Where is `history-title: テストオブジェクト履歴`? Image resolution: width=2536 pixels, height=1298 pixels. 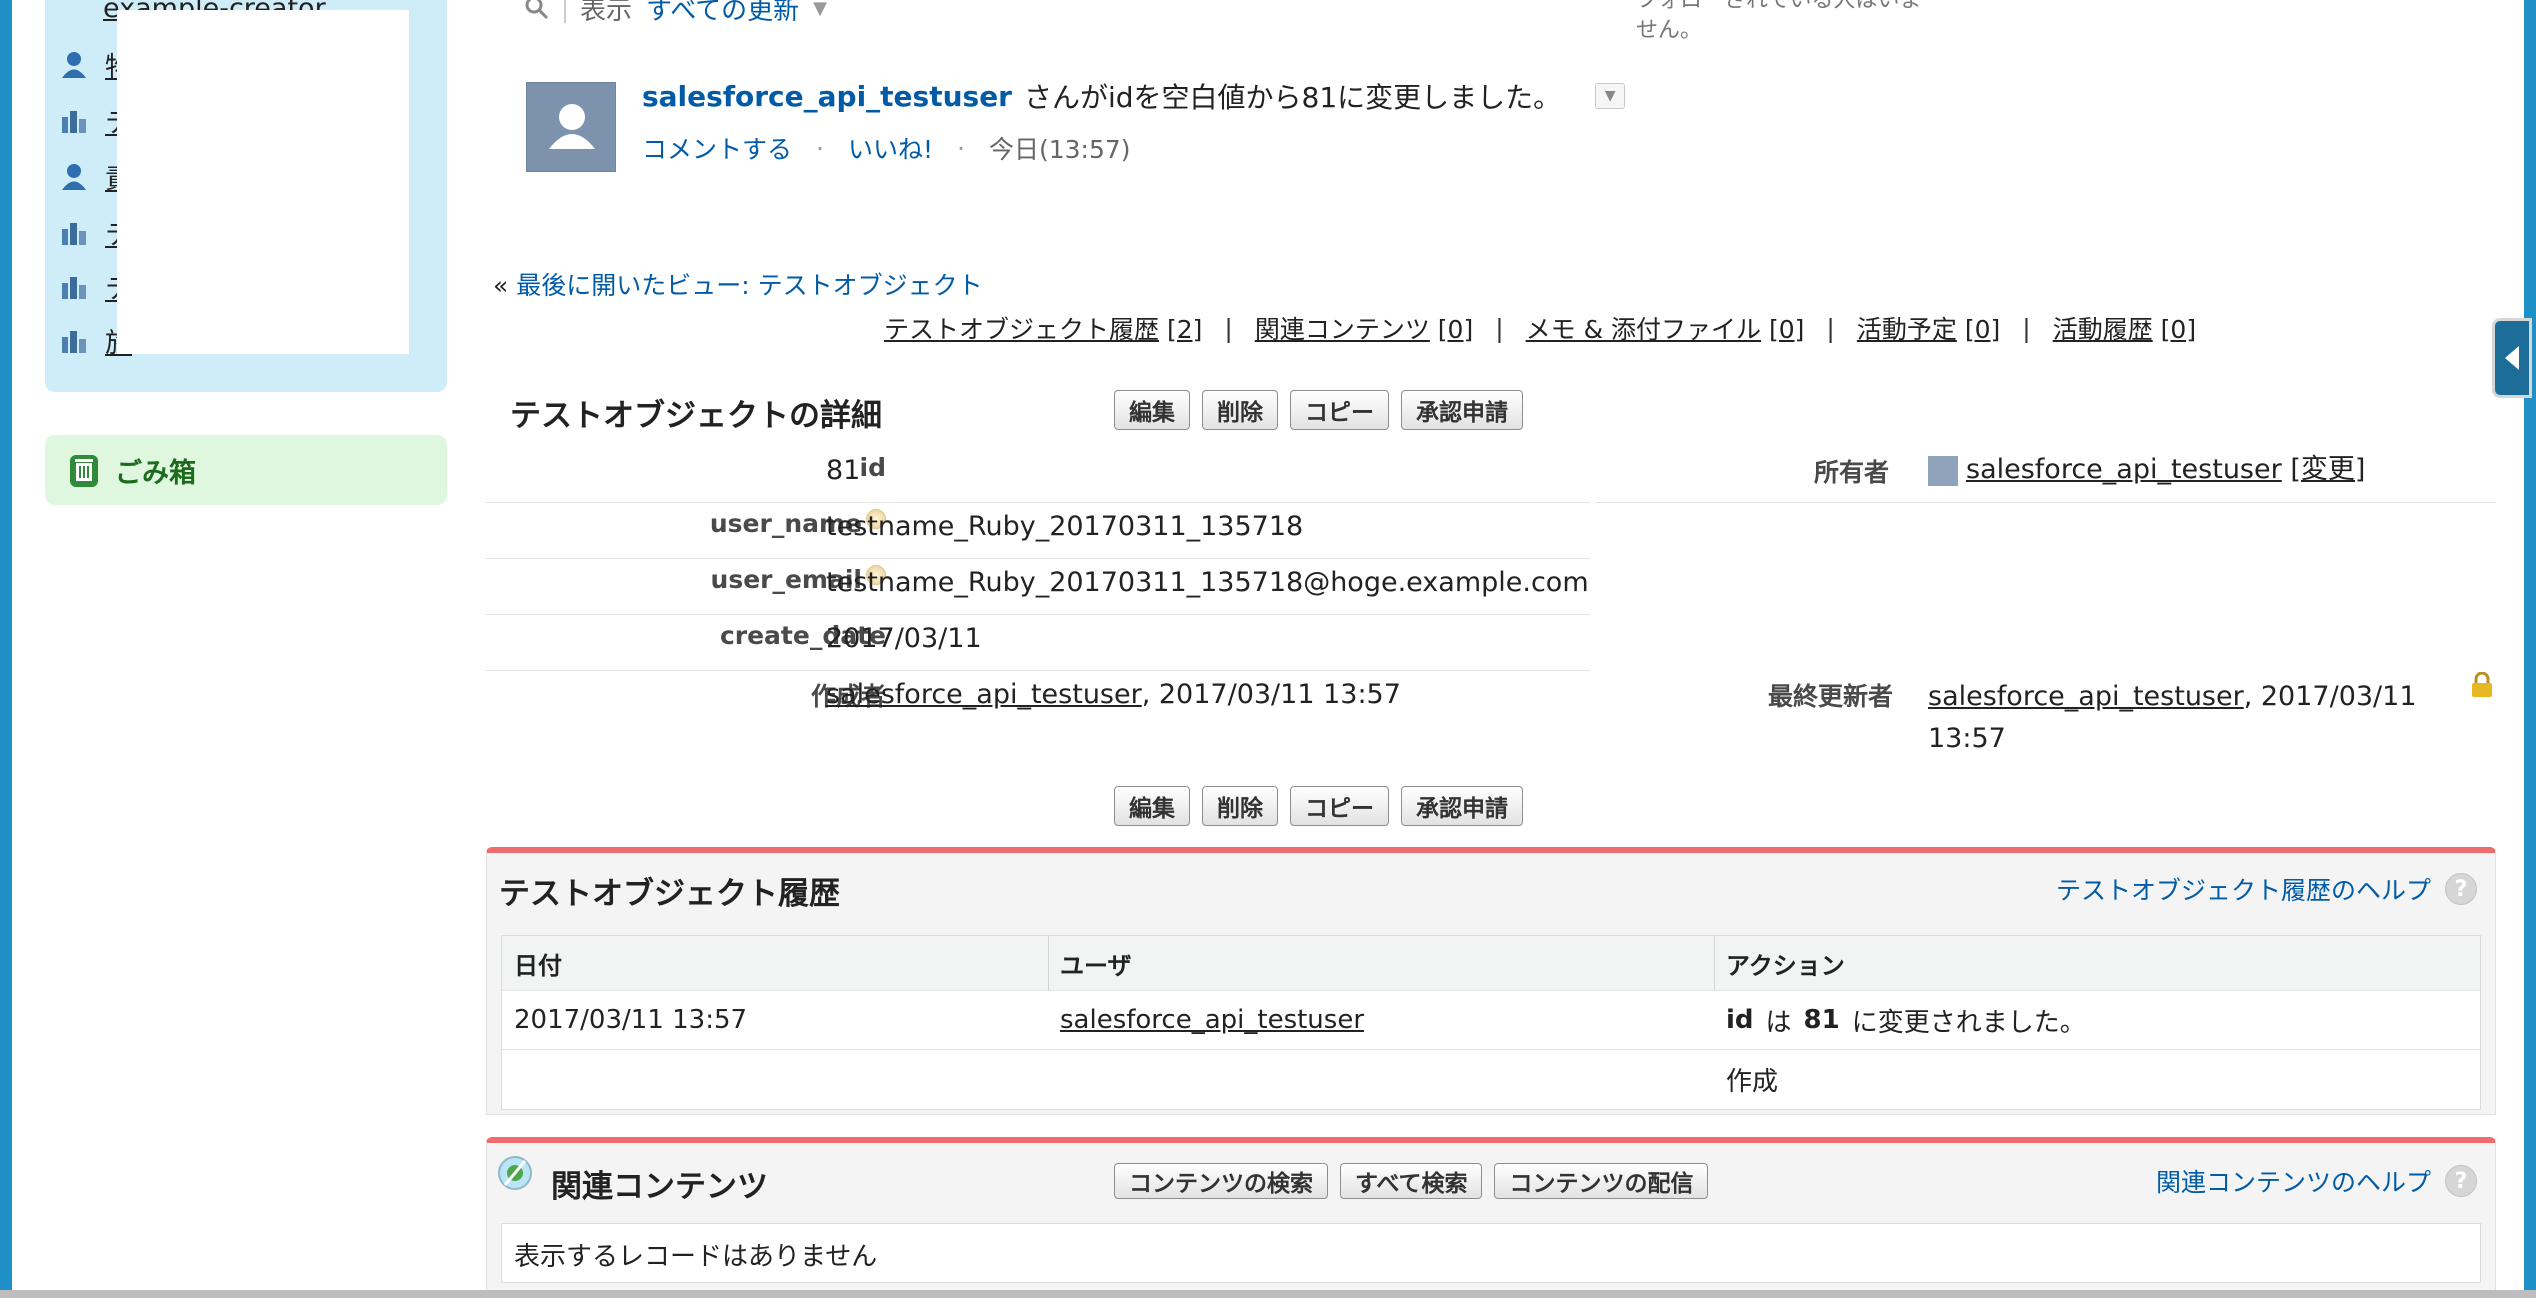 history-title: テストオブジェクト履歴 is located at coordinates (669, 894).